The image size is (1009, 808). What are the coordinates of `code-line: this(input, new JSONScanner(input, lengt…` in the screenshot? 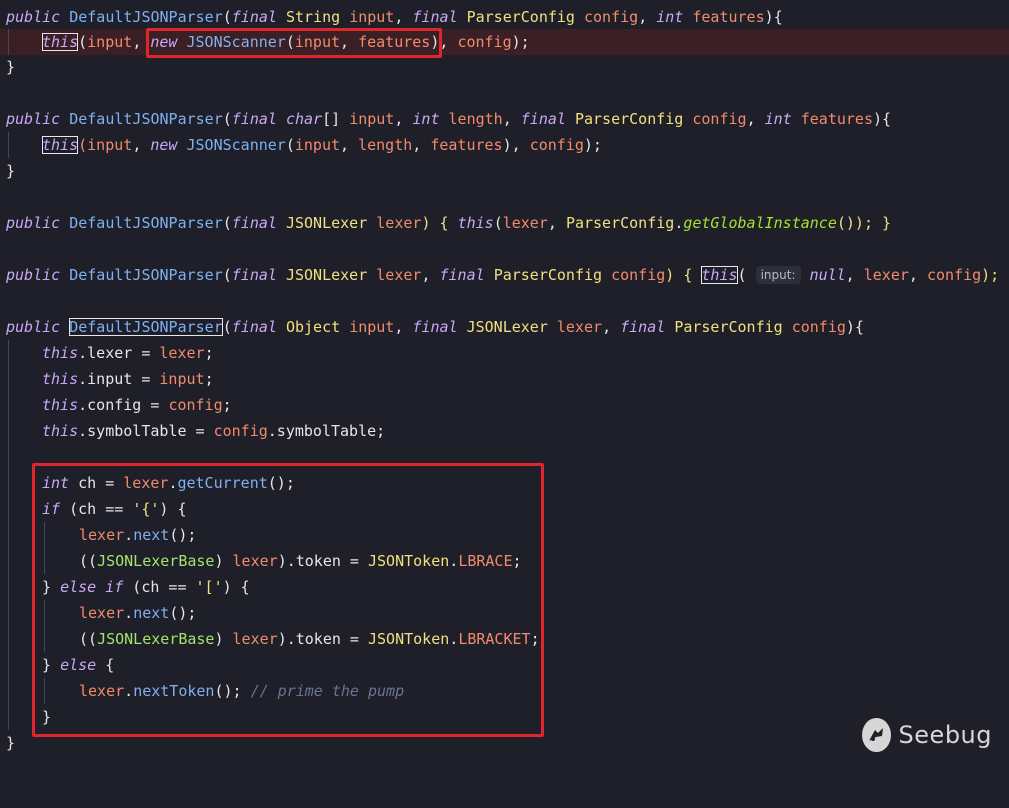 It's located at (504, 145).